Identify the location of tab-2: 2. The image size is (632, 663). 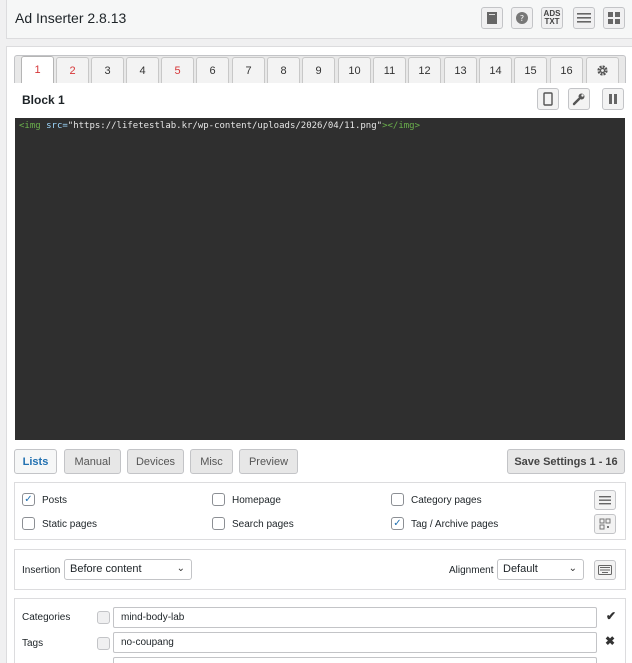
(72, 70).